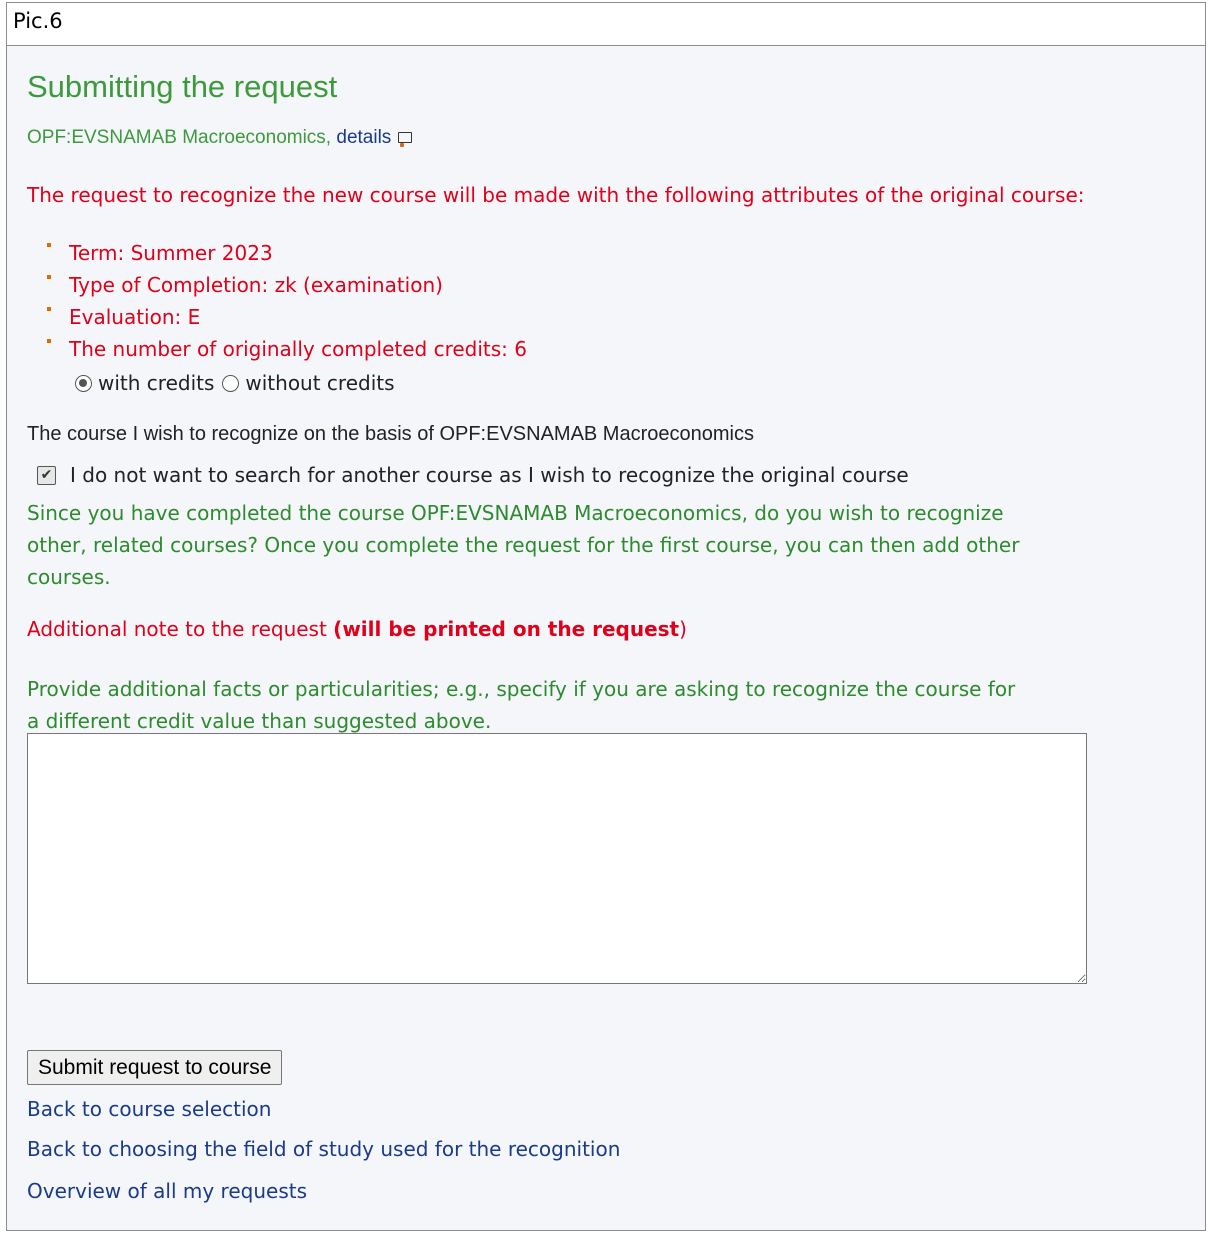  Describe the element at coordinates (319, 383) in the screenshot. I see `without-credits-label: without credits` at that location.